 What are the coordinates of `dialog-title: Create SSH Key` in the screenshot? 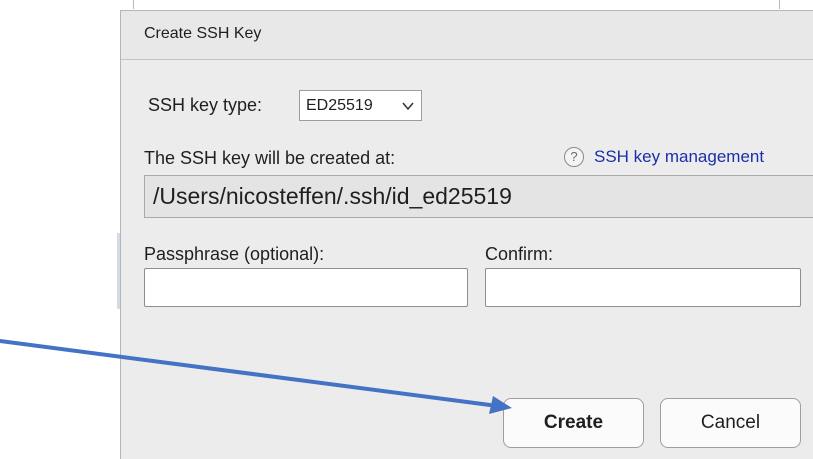 It's located at (203, 33).